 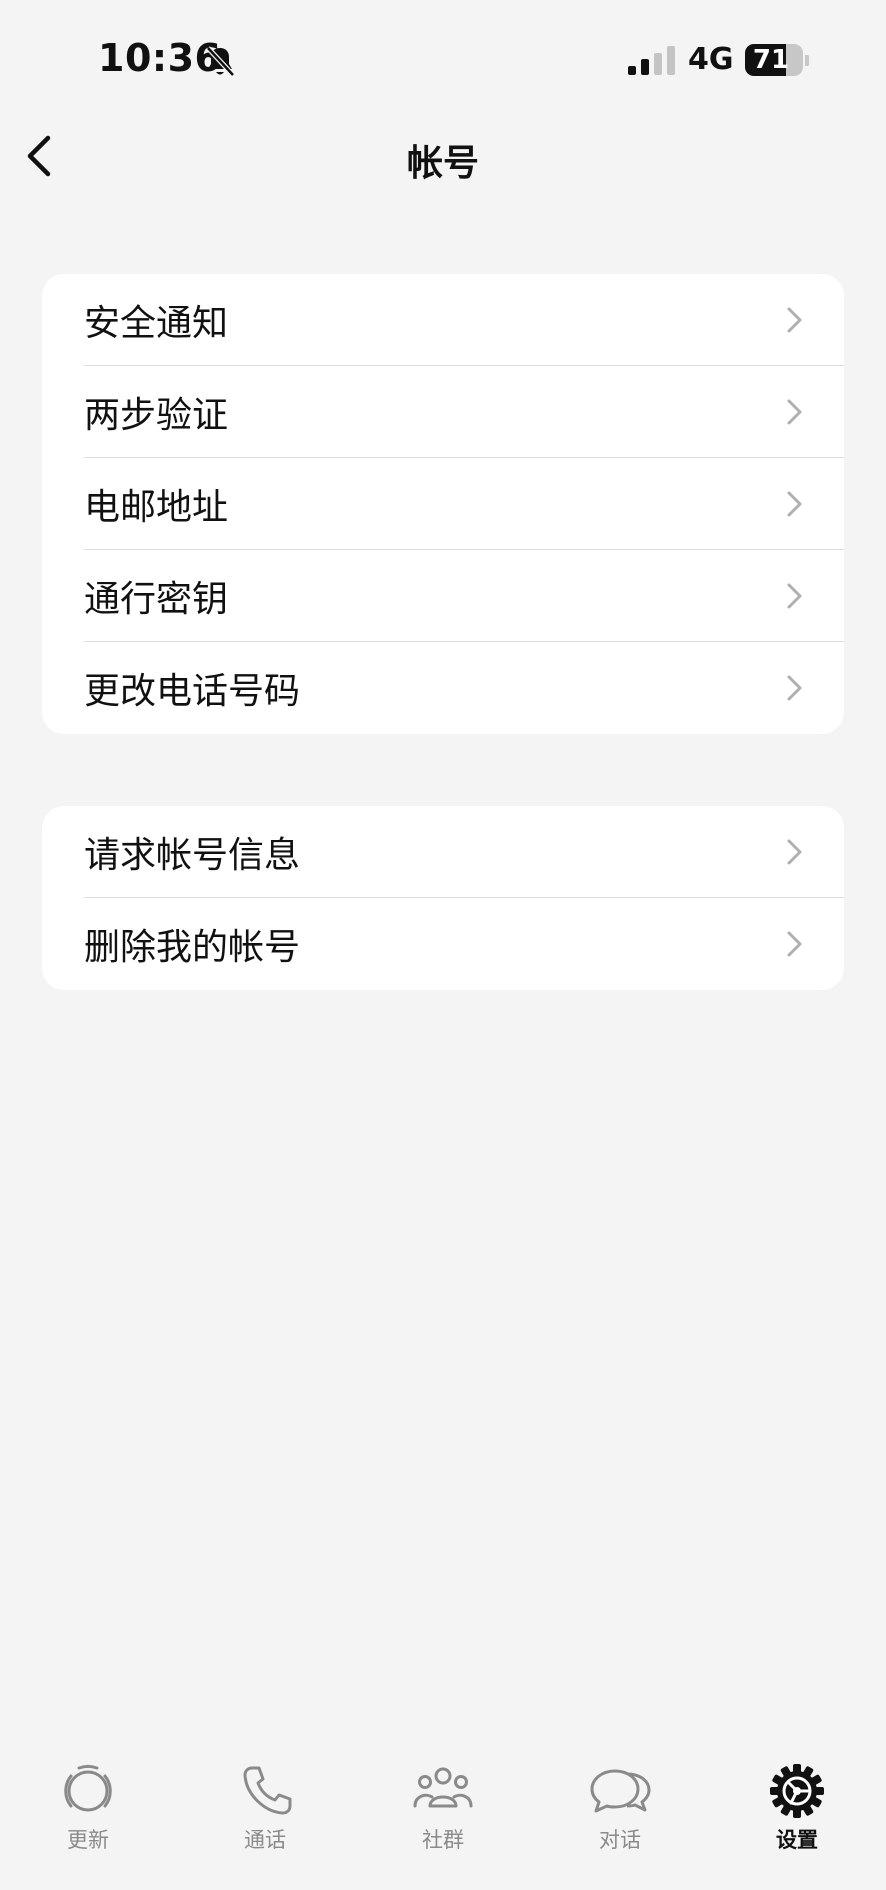 What do you see at coordinates (620, 1817) in the screenshot?
I see `tab-chats: 对话` at bounding box center [620, 1817].